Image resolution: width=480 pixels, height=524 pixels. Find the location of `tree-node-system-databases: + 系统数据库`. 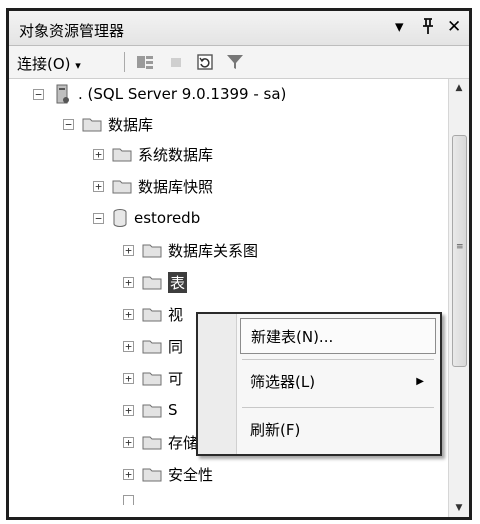

tree-node-system-databases: + 系统数据库 is located at coordinates (153, 154).